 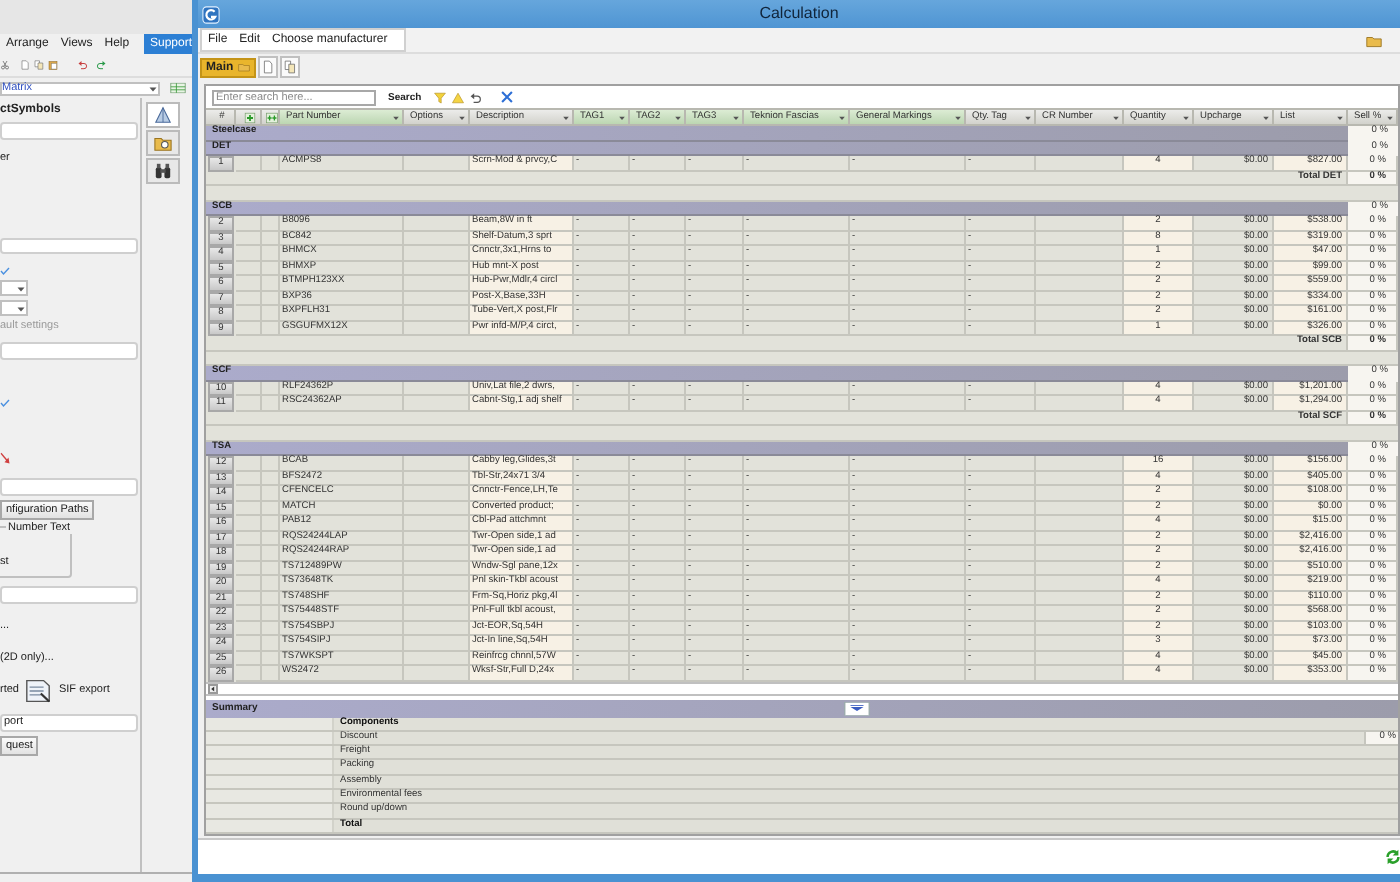 What do you see at coordinates (101, 65) in the screenshot?
I see `redo-icon` at bounding box center [101, 65].